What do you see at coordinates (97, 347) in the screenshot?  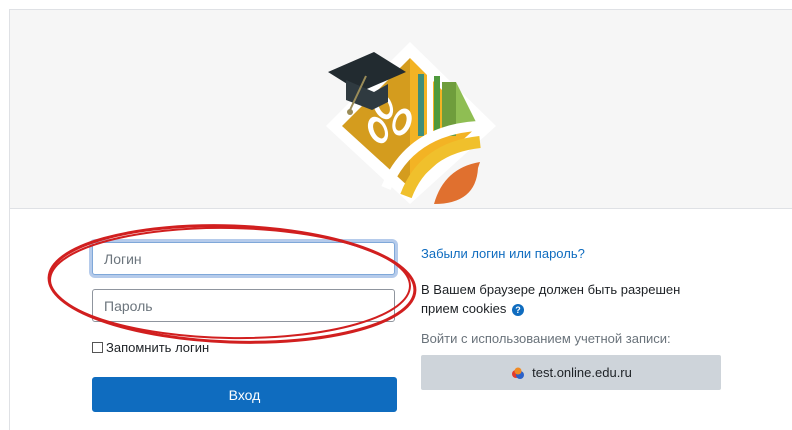 I see `checkbox-icon` at bounding box center [97, 347].